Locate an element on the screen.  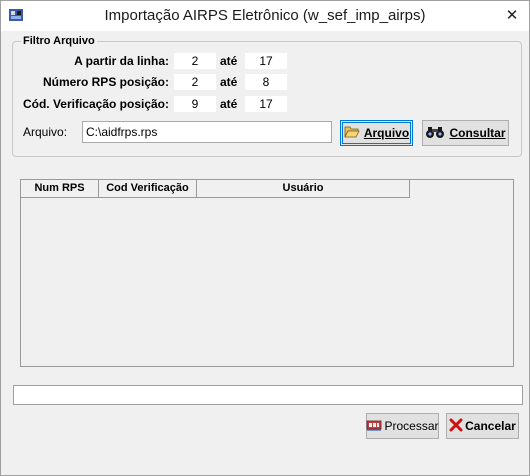
col-usuario: Usuário is located at coordinates (303, 189).